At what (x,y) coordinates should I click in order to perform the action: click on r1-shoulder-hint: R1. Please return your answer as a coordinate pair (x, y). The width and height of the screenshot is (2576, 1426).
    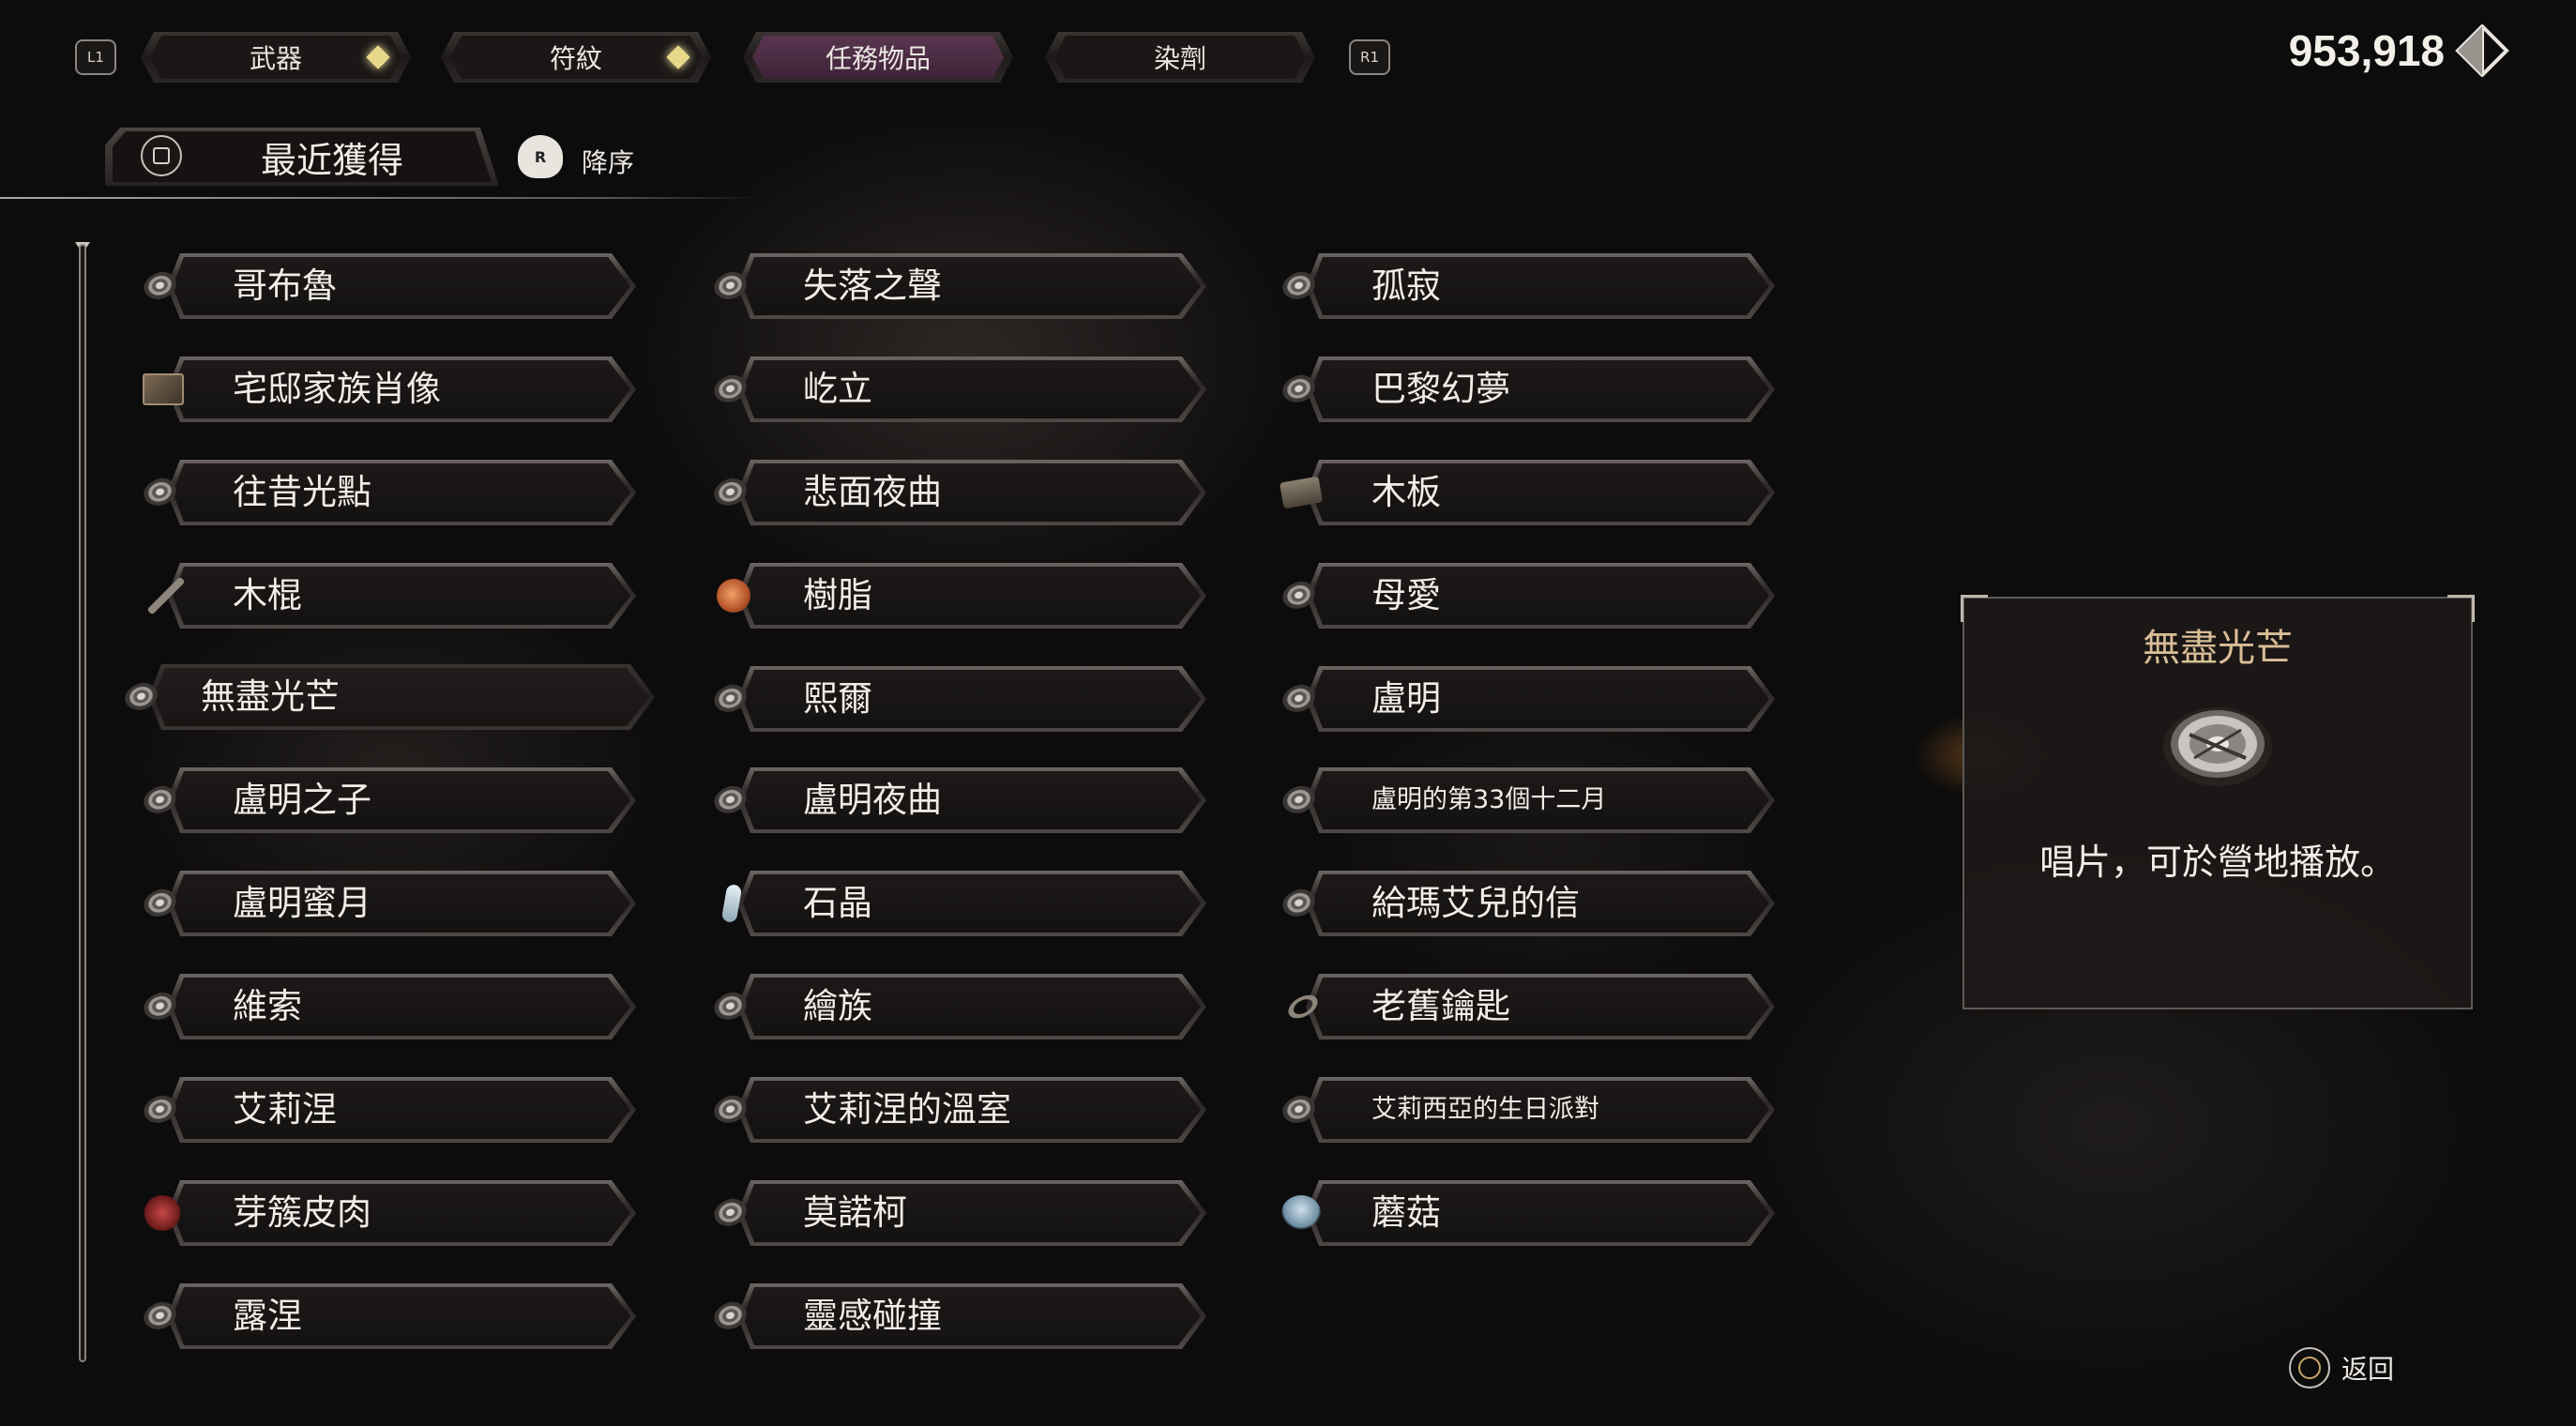
    Looking at the image, I should click on (1369, 57).